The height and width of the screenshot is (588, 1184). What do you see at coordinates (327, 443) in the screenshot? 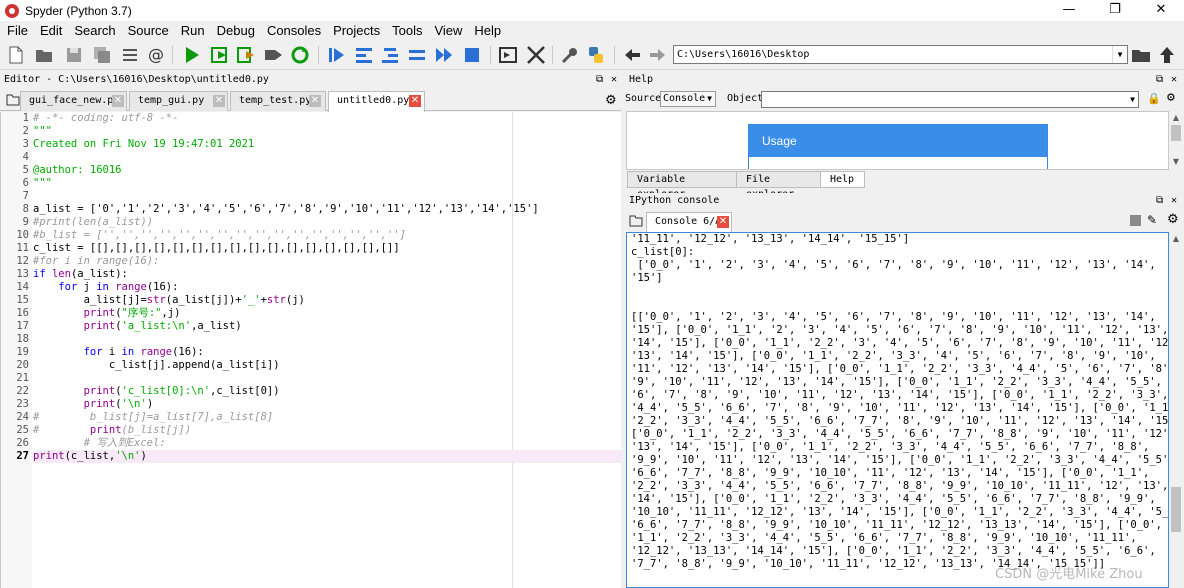
I see `code-line: # 写入到Excel:` at bounding box center [327, 443].